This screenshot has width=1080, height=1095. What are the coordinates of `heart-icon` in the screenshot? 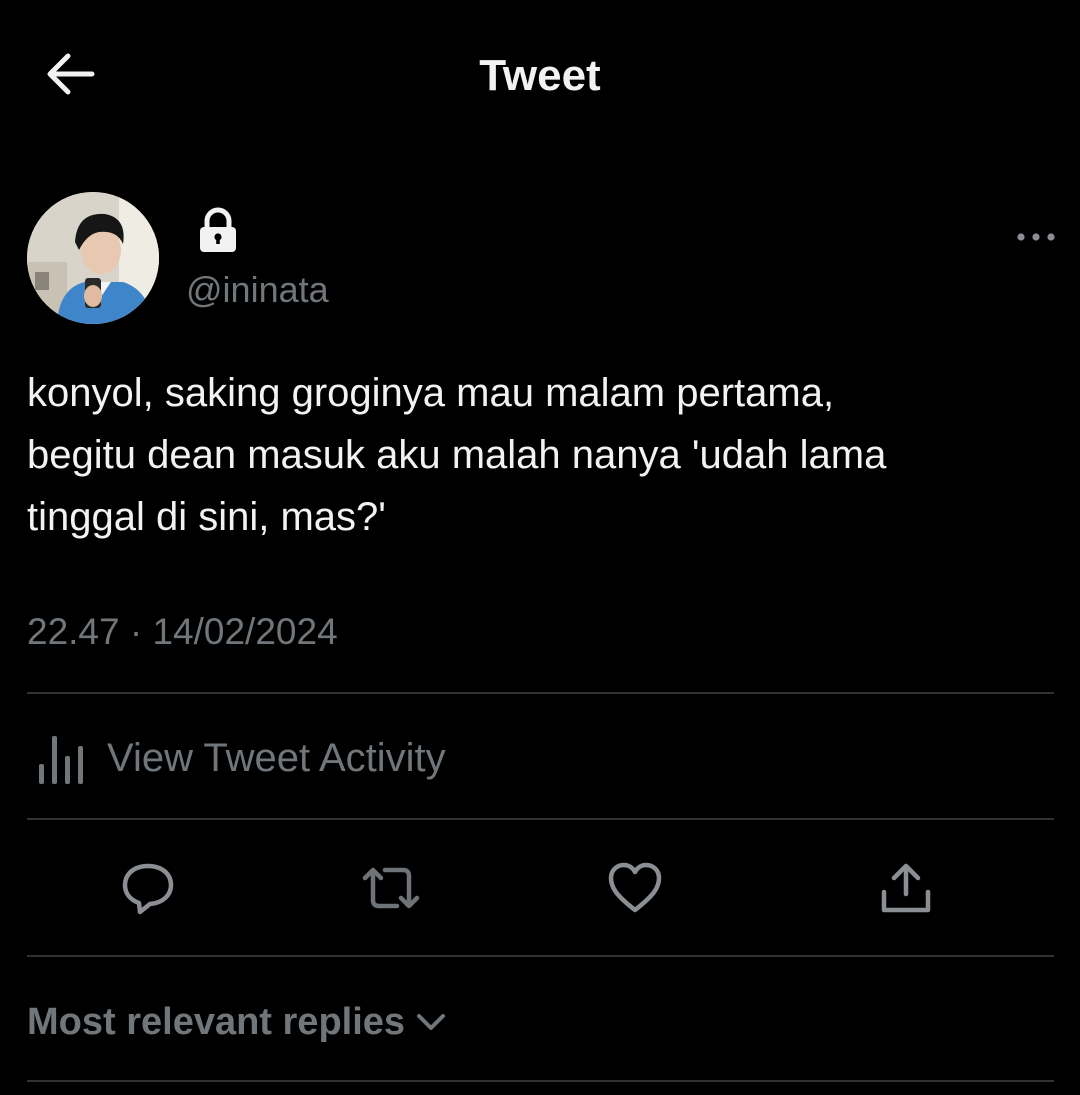 It's located at (635, 887).